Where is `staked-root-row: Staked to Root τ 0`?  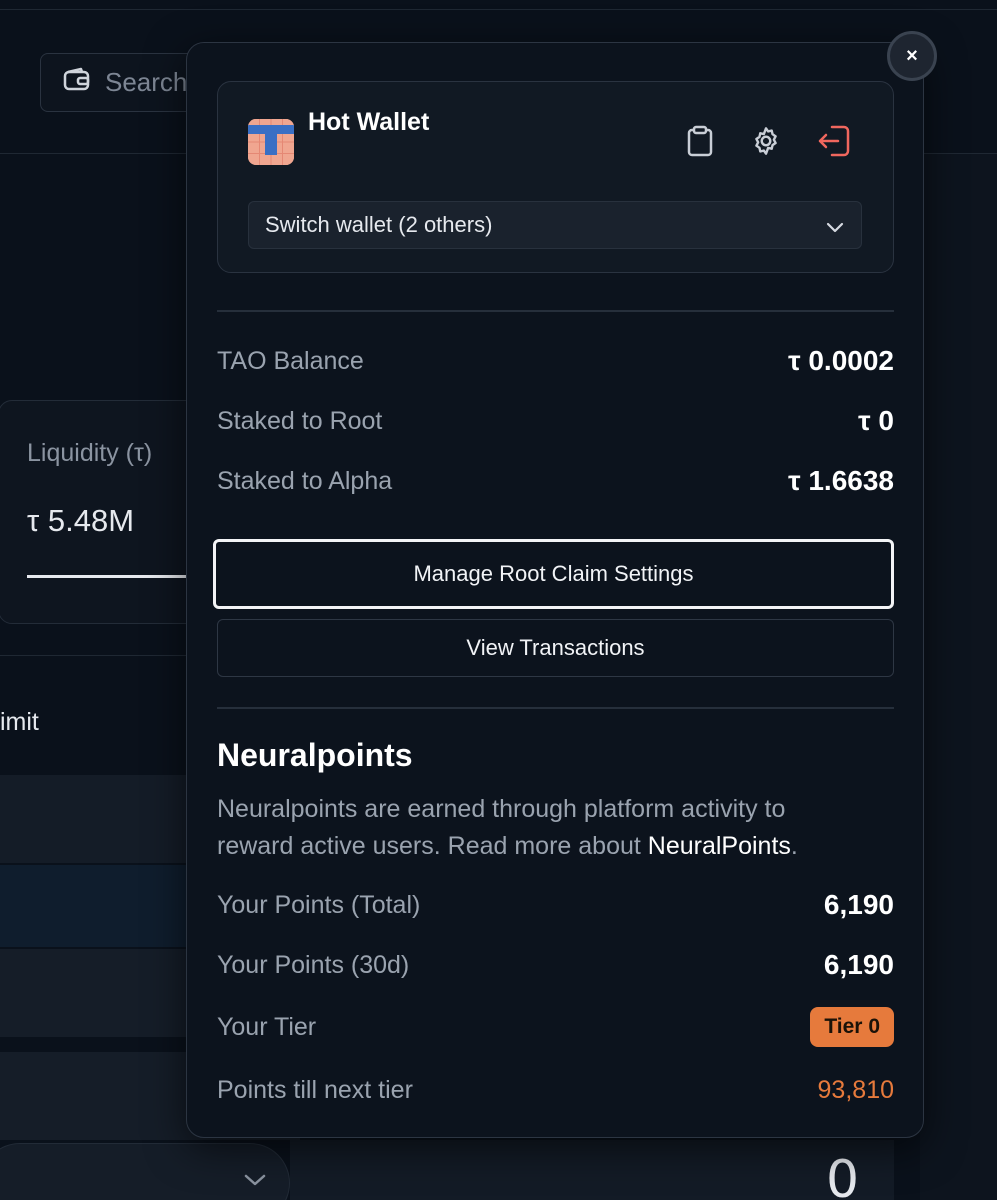
staked-root-row: Staked to Root τ 0 is located at coordinates (555, 421).